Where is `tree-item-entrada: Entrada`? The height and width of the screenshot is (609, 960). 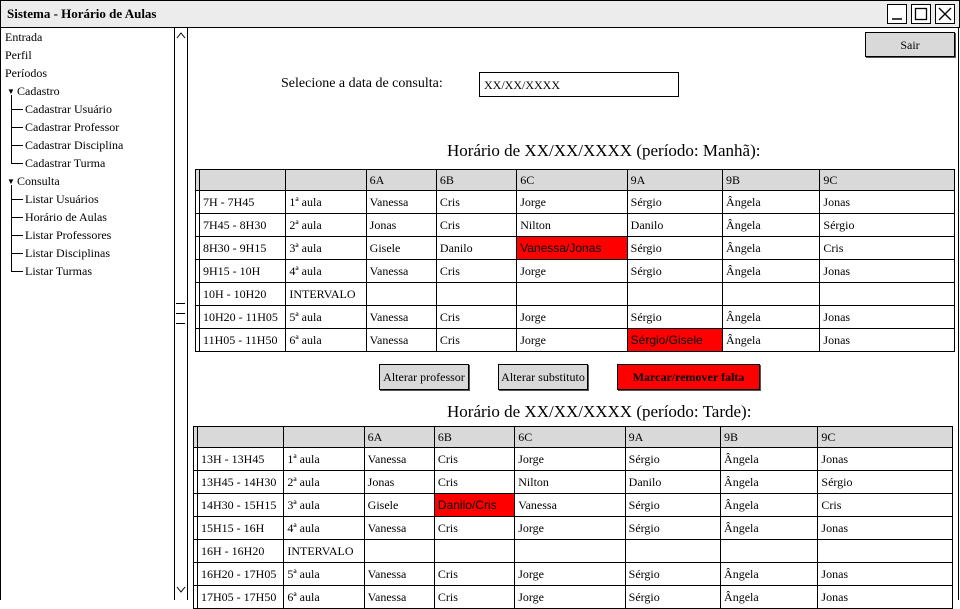 tree-item-entrada: Entrada is located at coordinates (23, 37).